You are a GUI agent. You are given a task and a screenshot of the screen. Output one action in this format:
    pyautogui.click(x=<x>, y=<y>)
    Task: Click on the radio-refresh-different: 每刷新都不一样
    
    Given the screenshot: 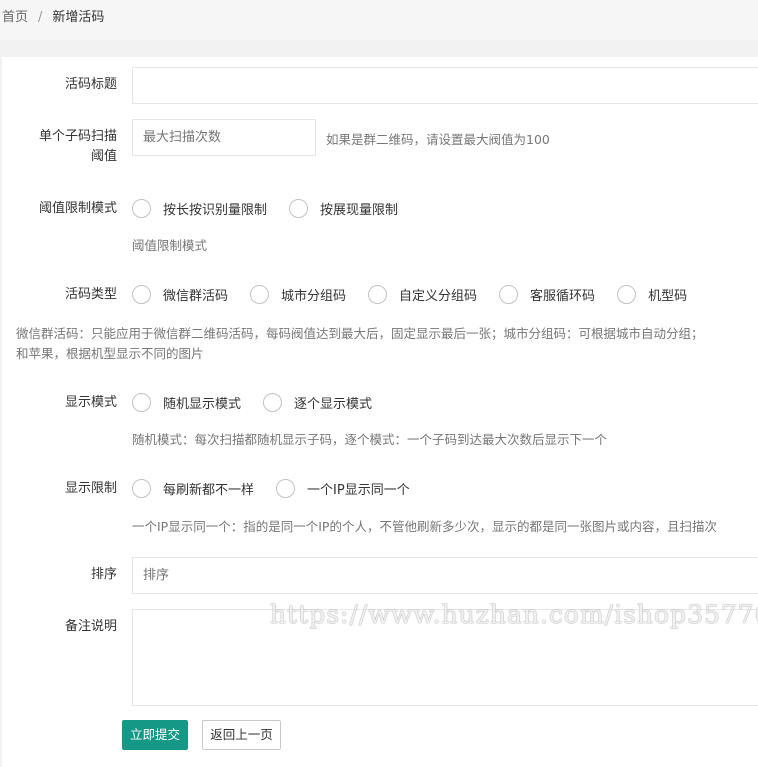 What is the action you would take?
    pyautogui.click(x=193, y=488)
    